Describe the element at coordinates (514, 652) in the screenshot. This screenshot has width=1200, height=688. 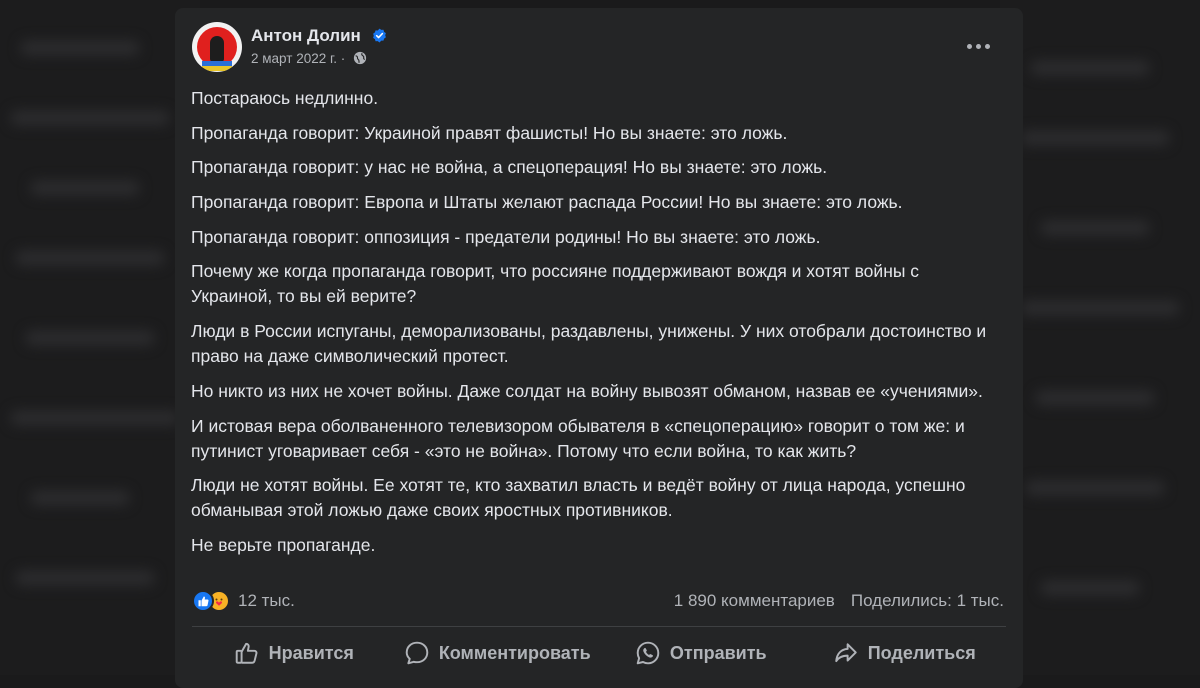
I see `comment-label: Комментировать` at that location.